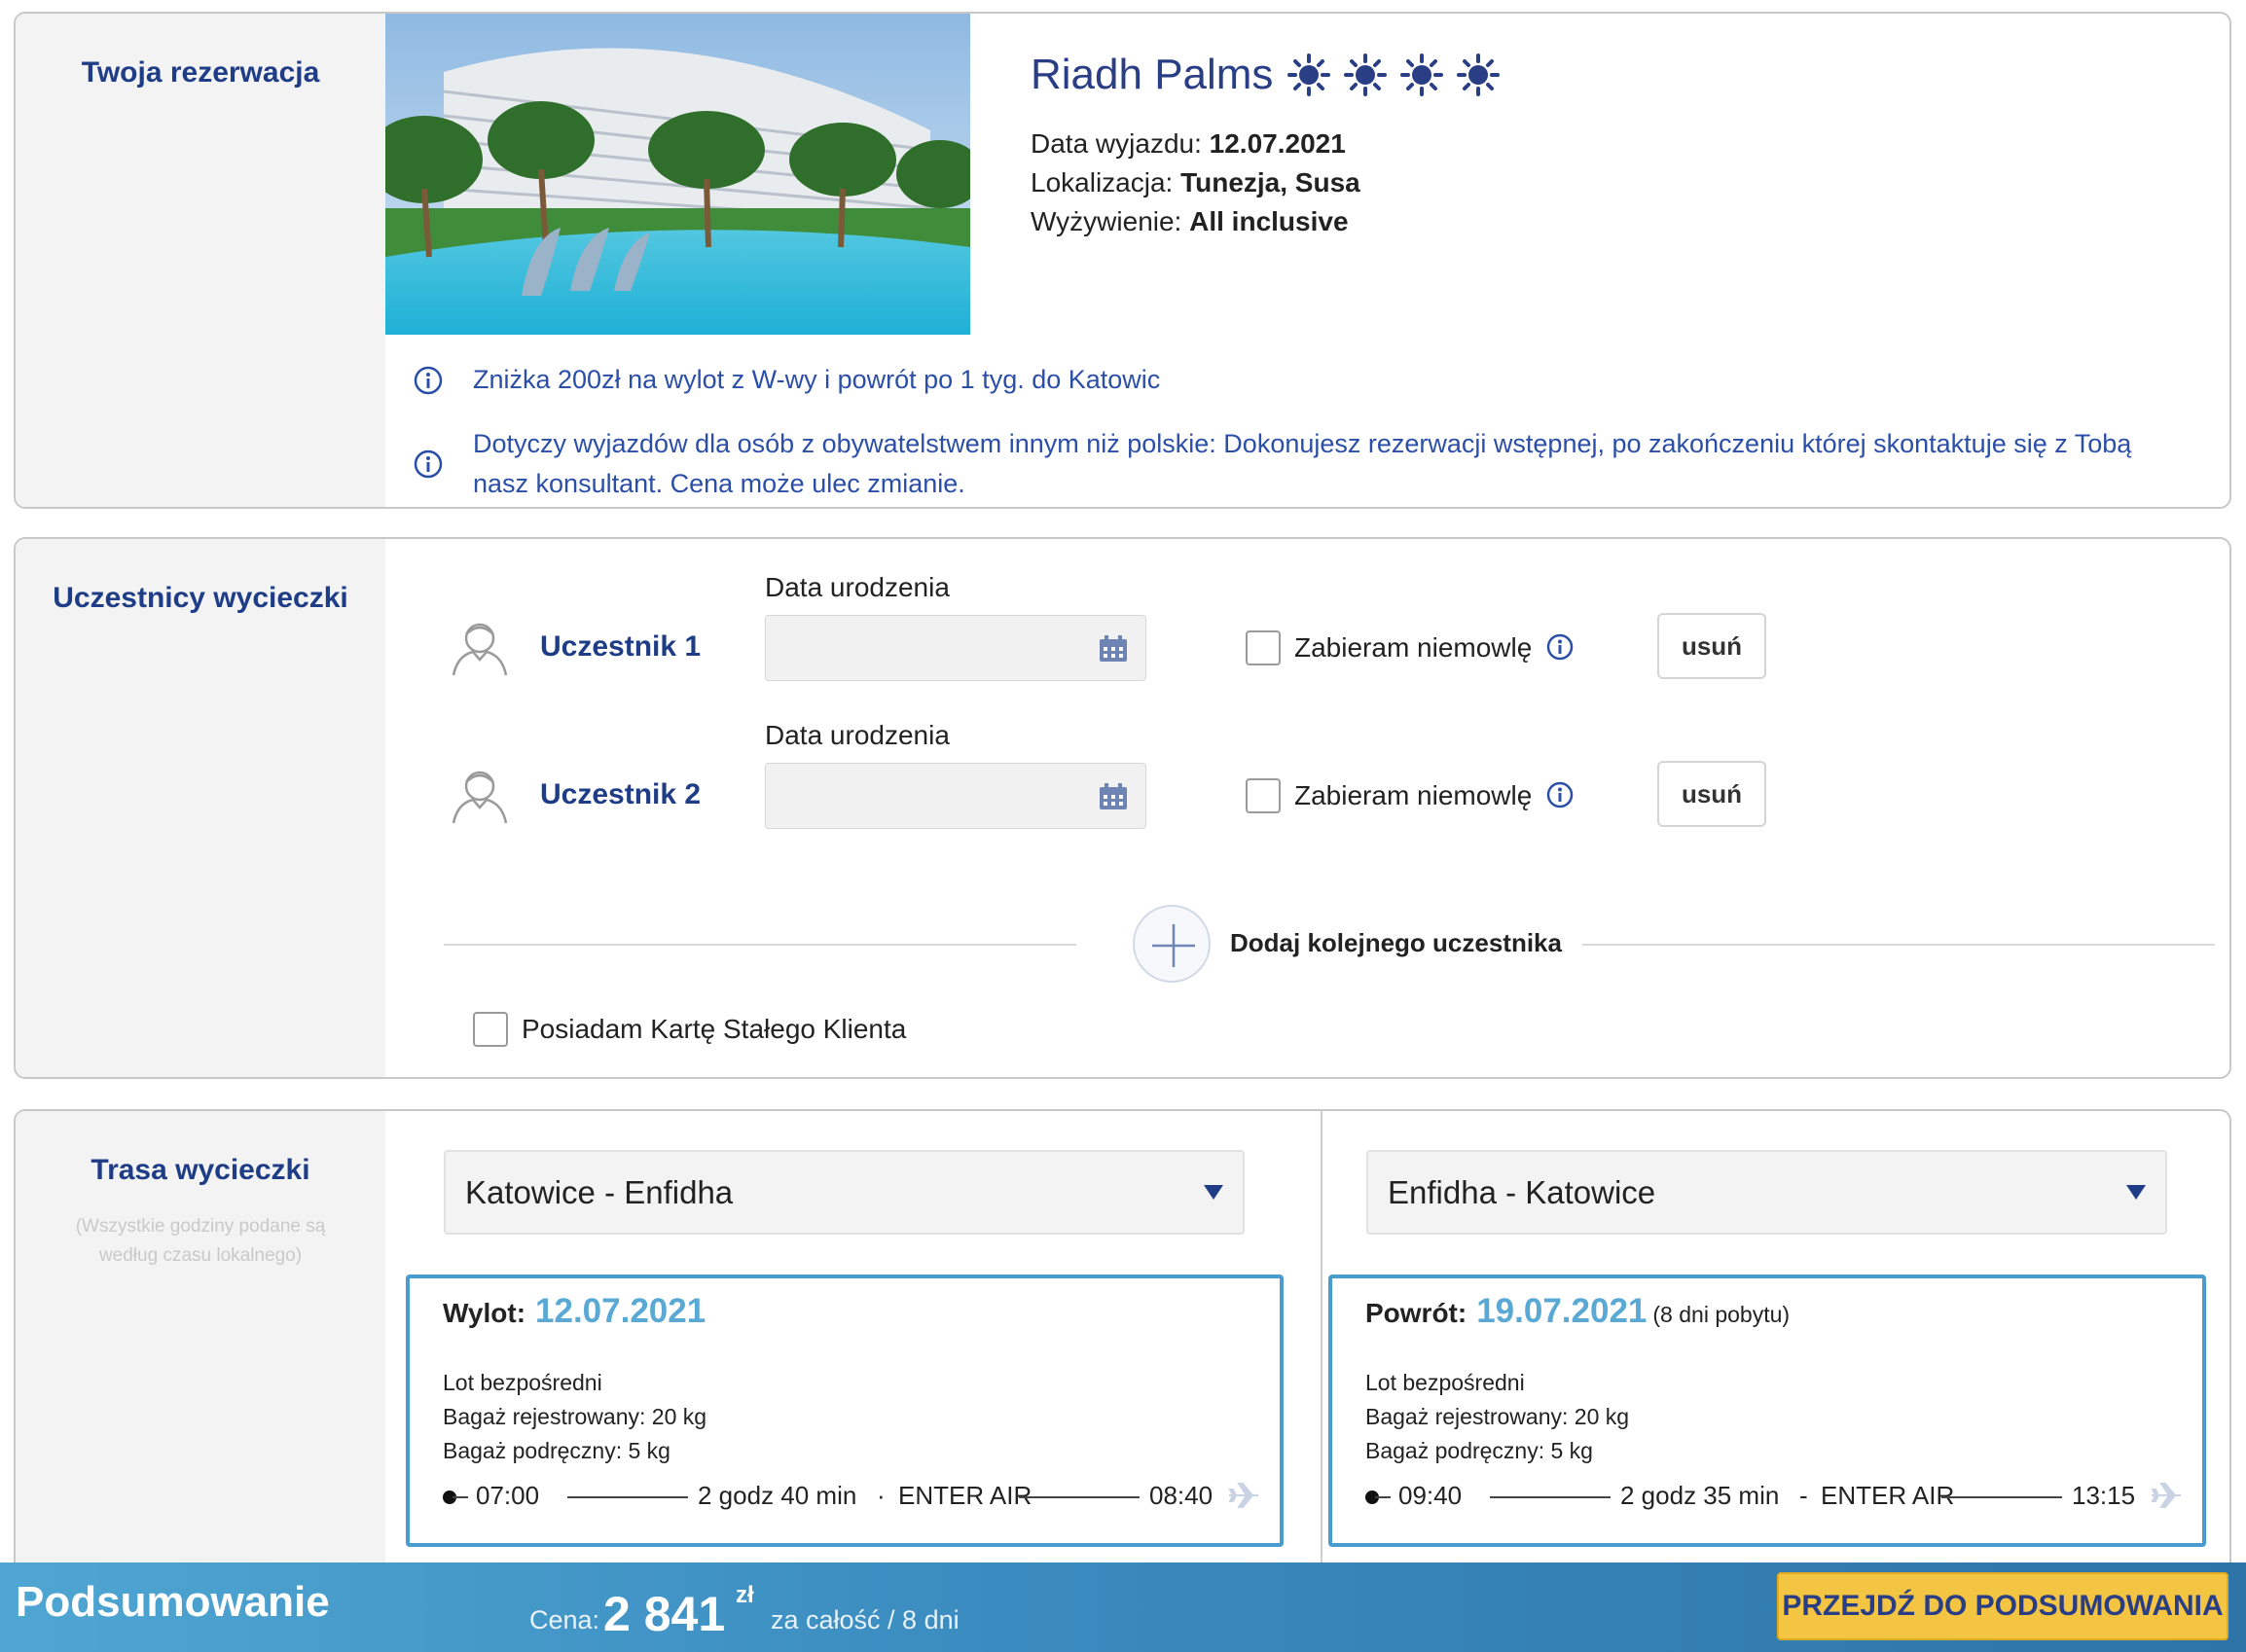  What do you see at coordinates (621, 646) in the screenshot?
I see `participant-name: Uczestnik 1` at bounding box center [621, 646].